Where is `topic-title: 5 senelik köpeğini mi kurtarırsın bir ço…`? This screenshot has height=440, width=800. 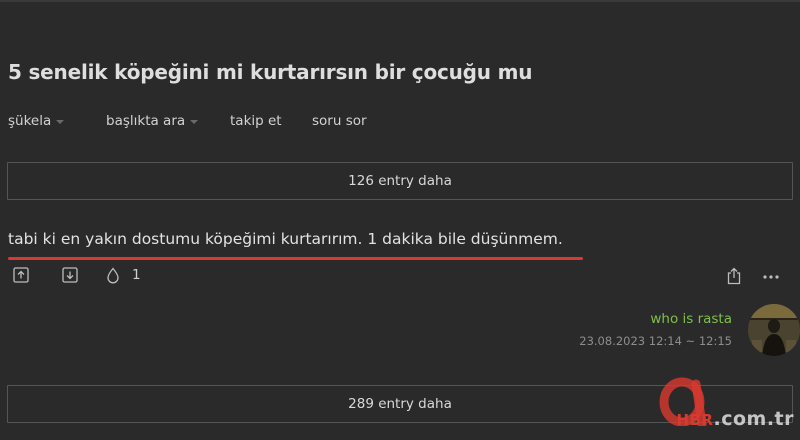 topic-title: 5 senelik köpeğini mi kurtarırsın bir ço… is located at coordinates (270, 72).